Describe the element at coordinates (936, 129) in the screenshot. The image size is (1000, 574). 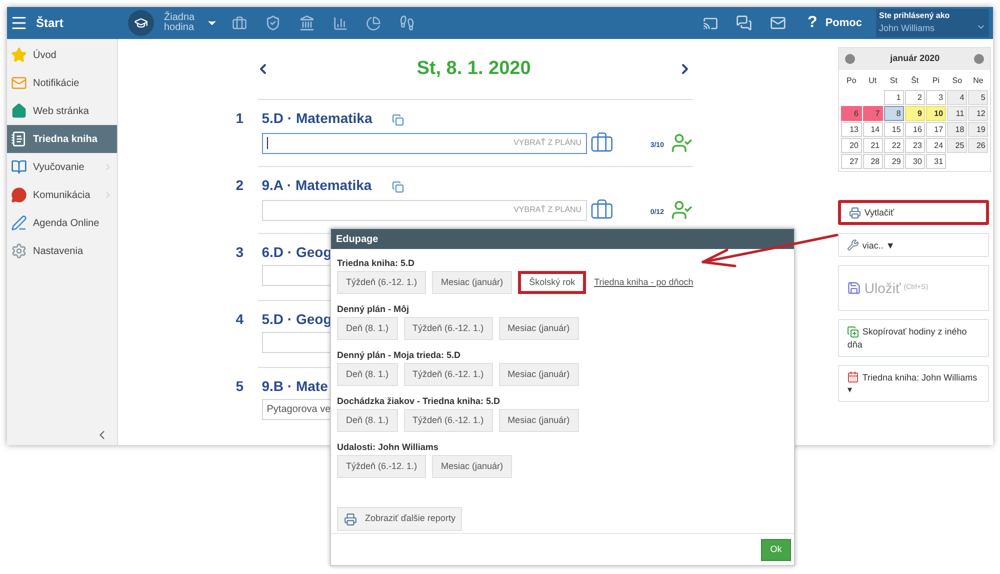
I see `calendar-day: 17` at that location.